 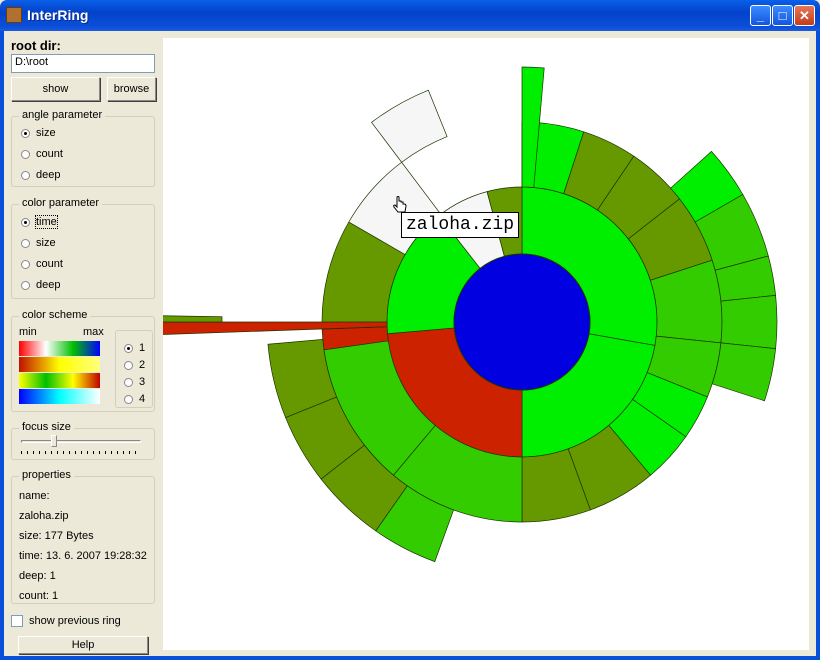 I want to click on scheme-min-label: min, so click(x=28, y=332).